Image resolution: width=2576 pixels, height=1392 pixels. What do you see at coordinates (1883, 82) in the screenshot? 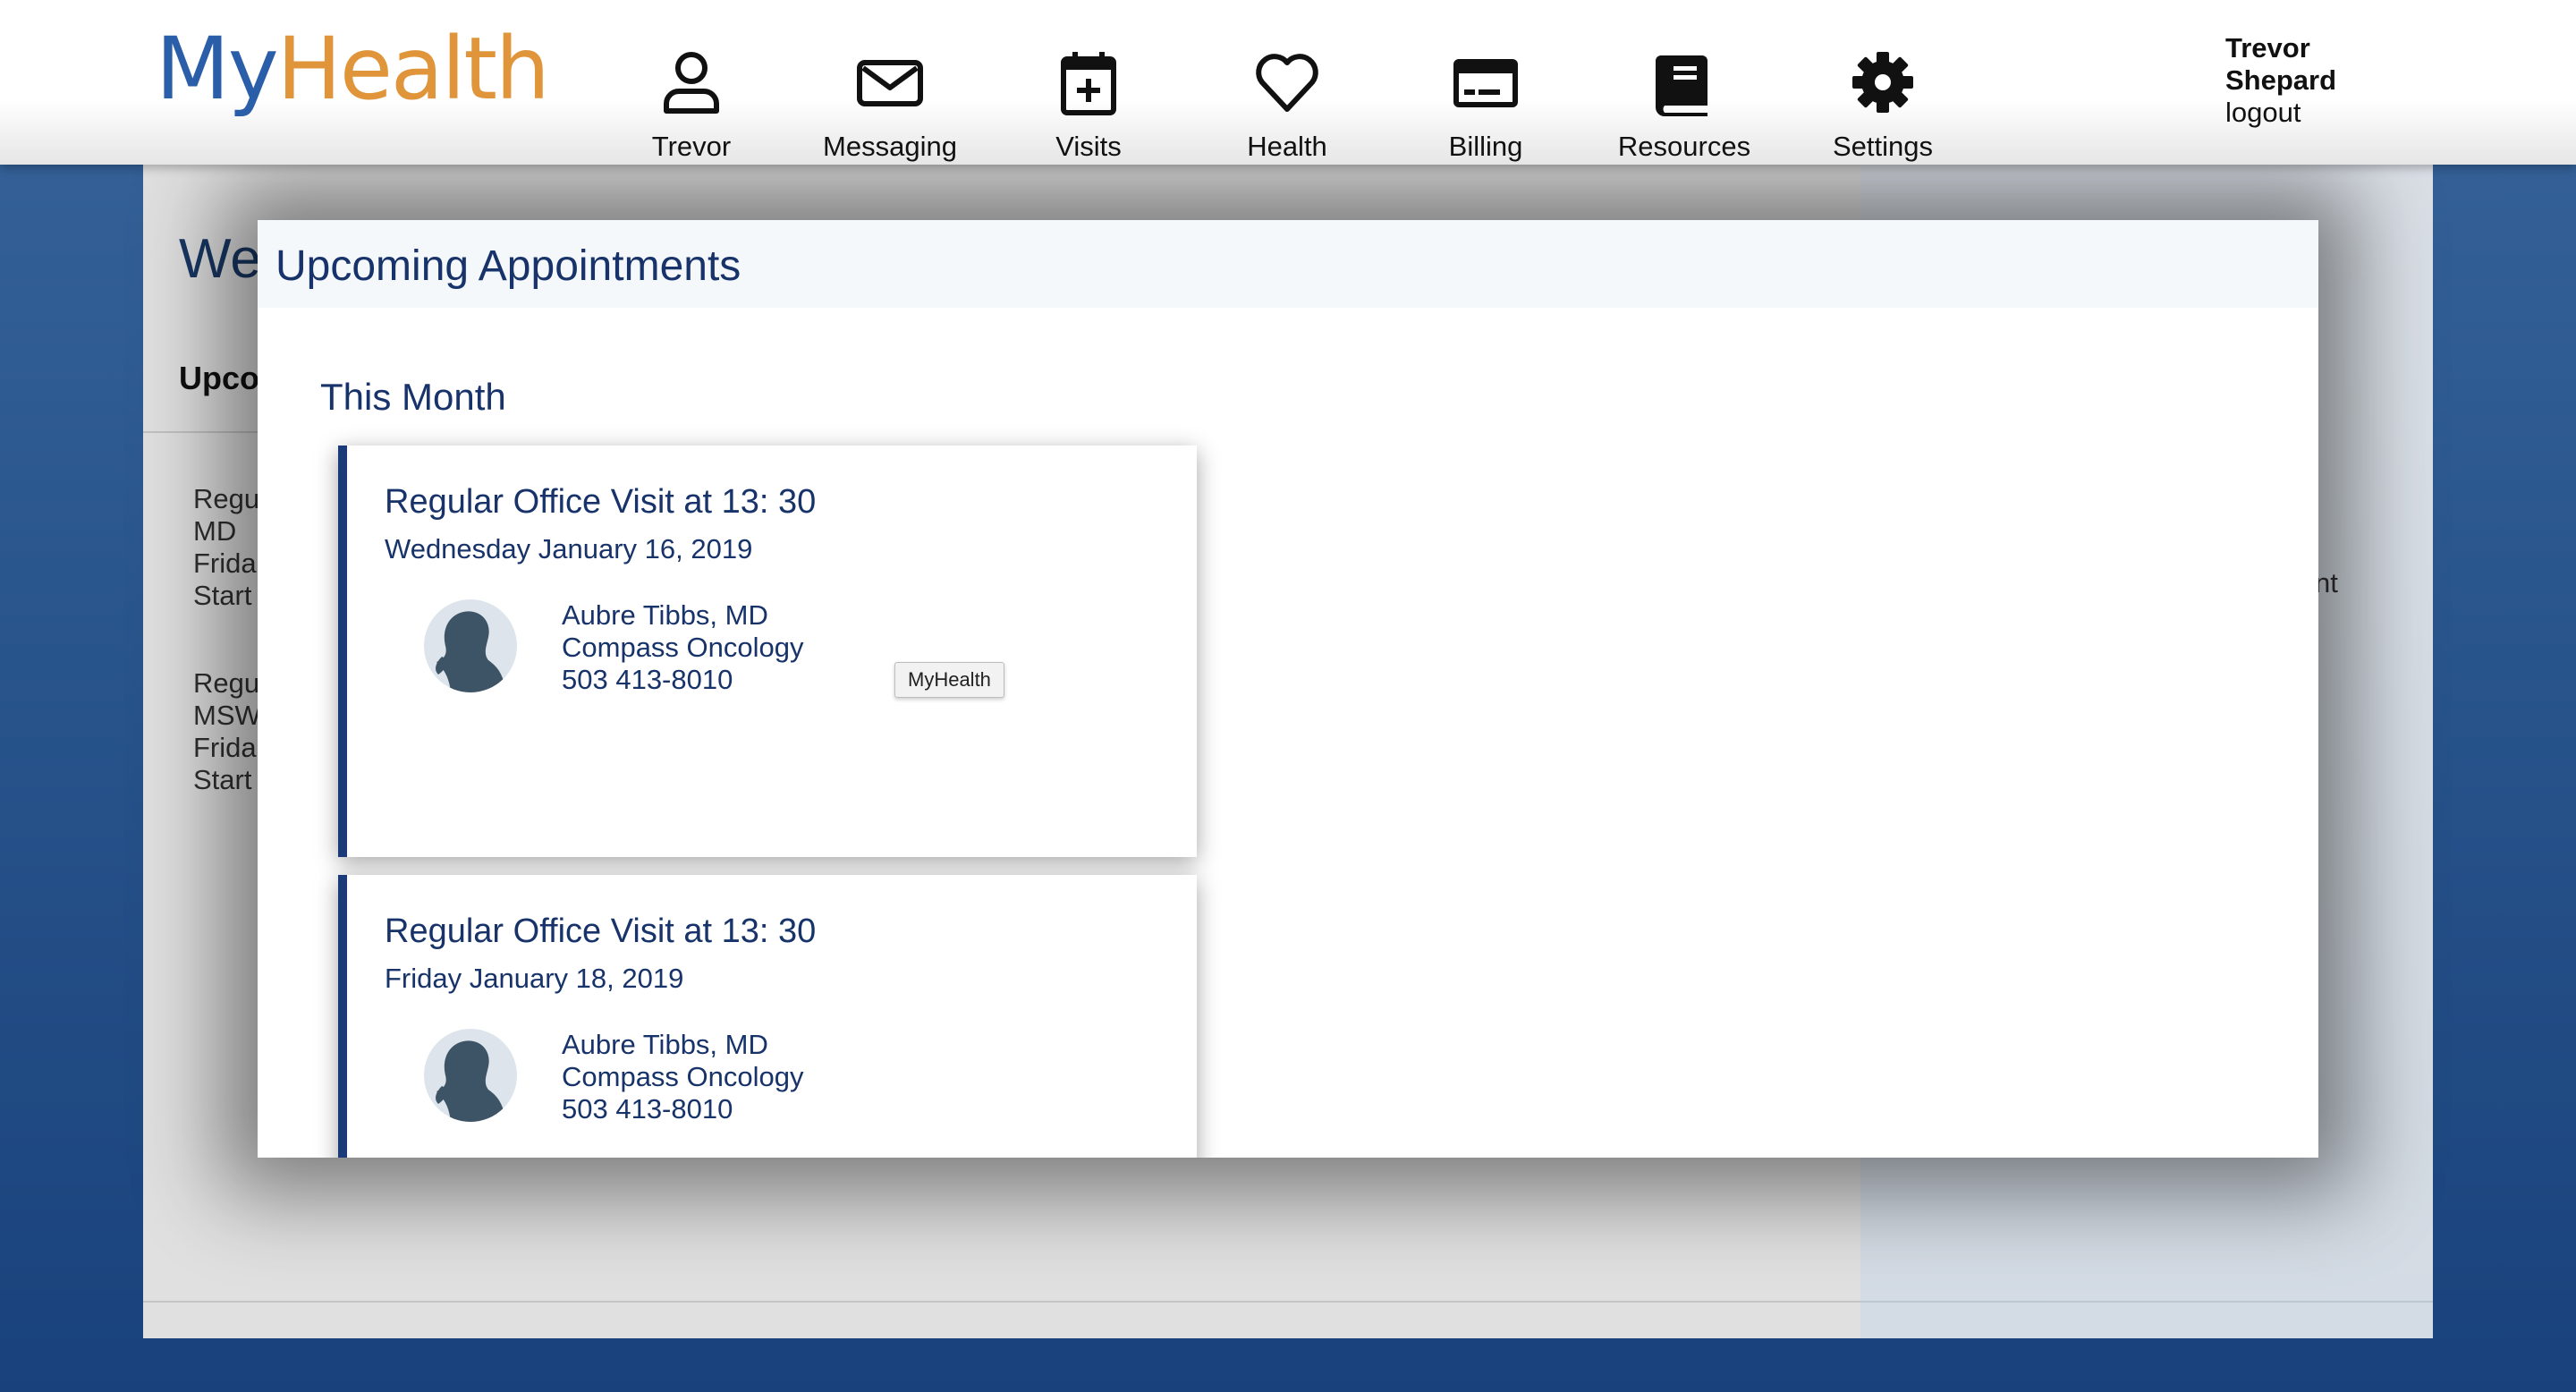
I see `gear-icon` at bounding box center [1883, 82].